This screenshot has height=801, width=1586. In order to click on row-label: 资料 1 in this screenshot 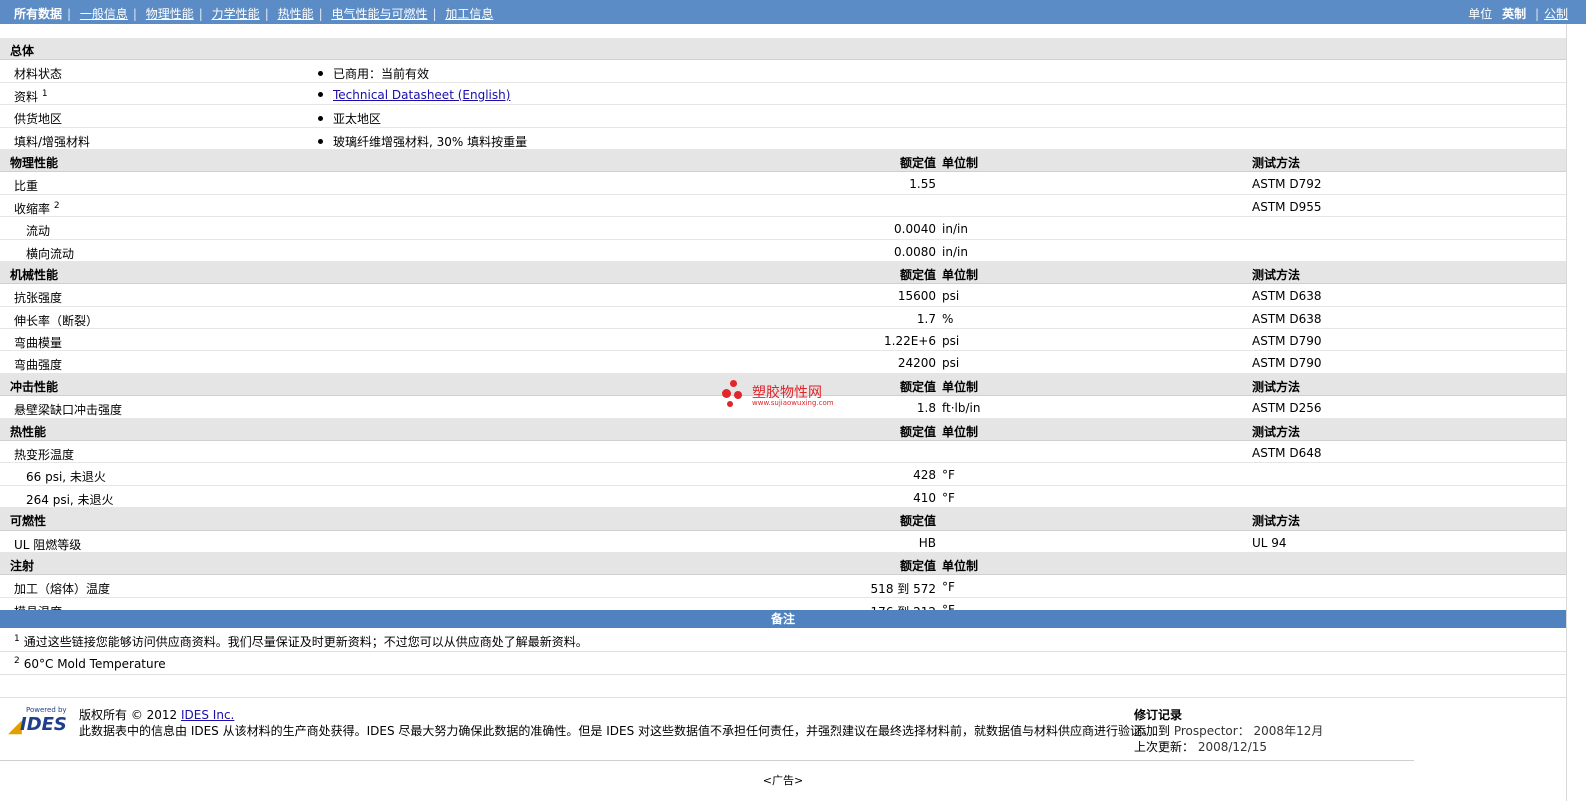, I will do `click(31, 96)`.